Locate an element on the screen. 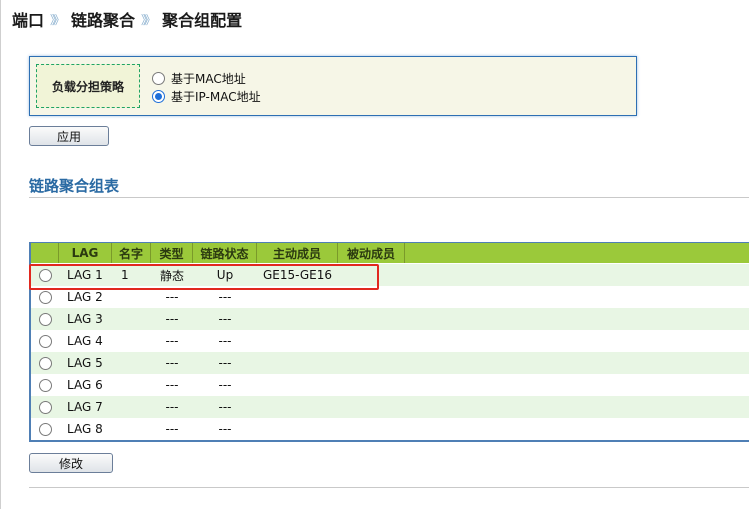 The height and width of the screenshot is (509, 749). table-row: LAG 2 --- --- is located at coordinates (390, 297).